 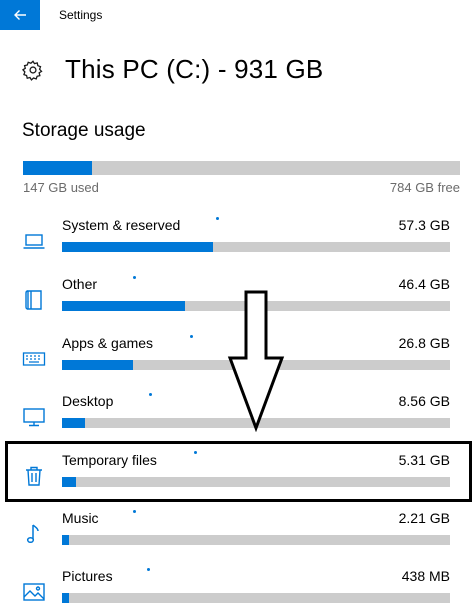 I want to click on keyboard-icon, so click(x=34, y=359).